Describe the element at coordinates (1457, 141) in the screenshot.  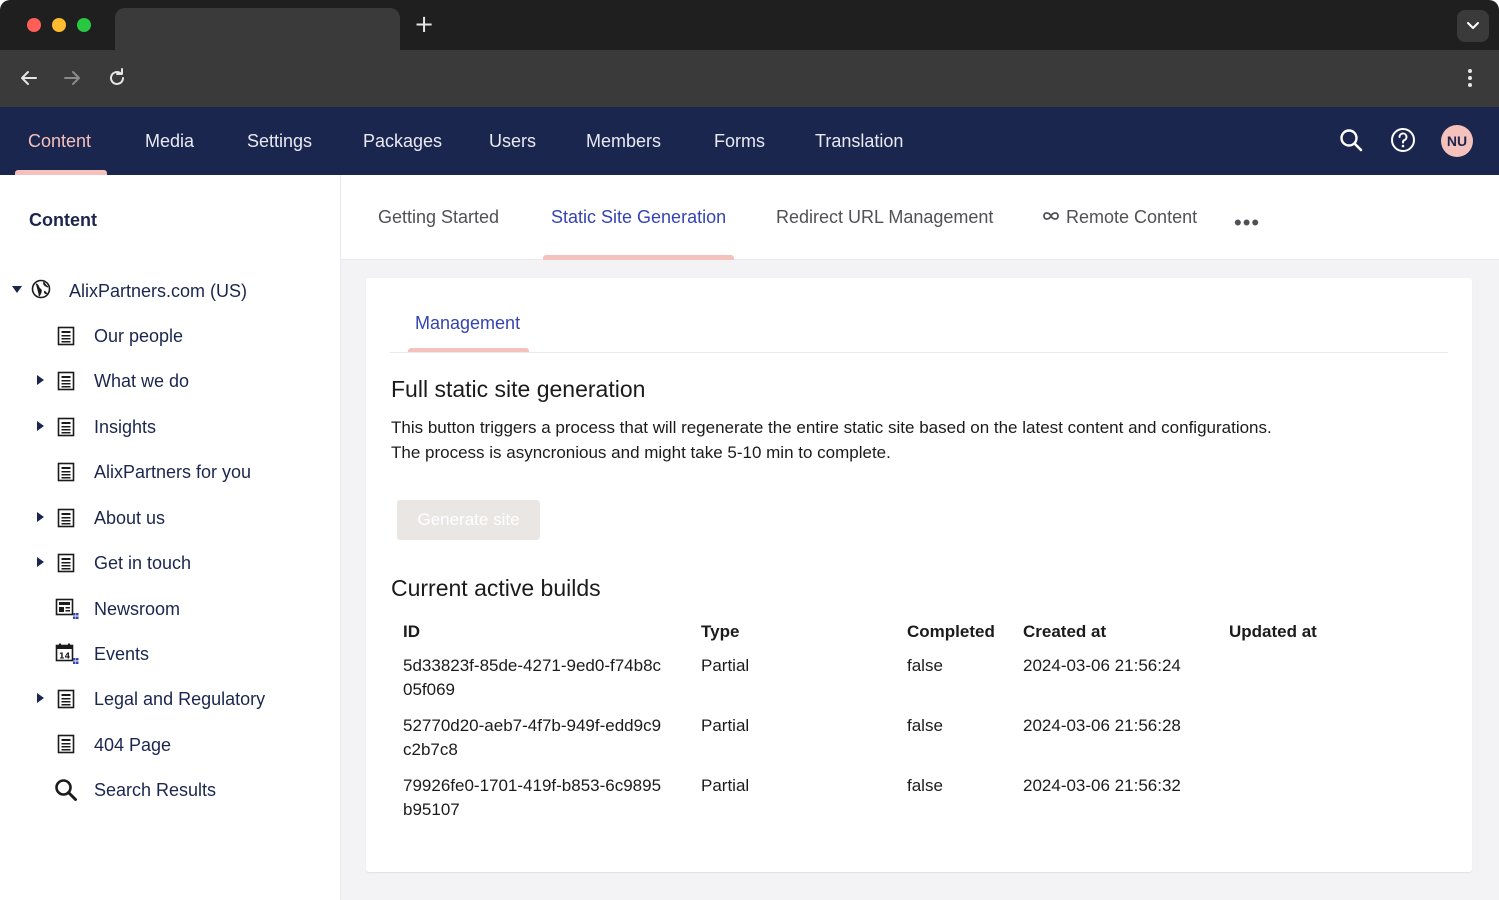
I see `user-avatar: NU` at that location.